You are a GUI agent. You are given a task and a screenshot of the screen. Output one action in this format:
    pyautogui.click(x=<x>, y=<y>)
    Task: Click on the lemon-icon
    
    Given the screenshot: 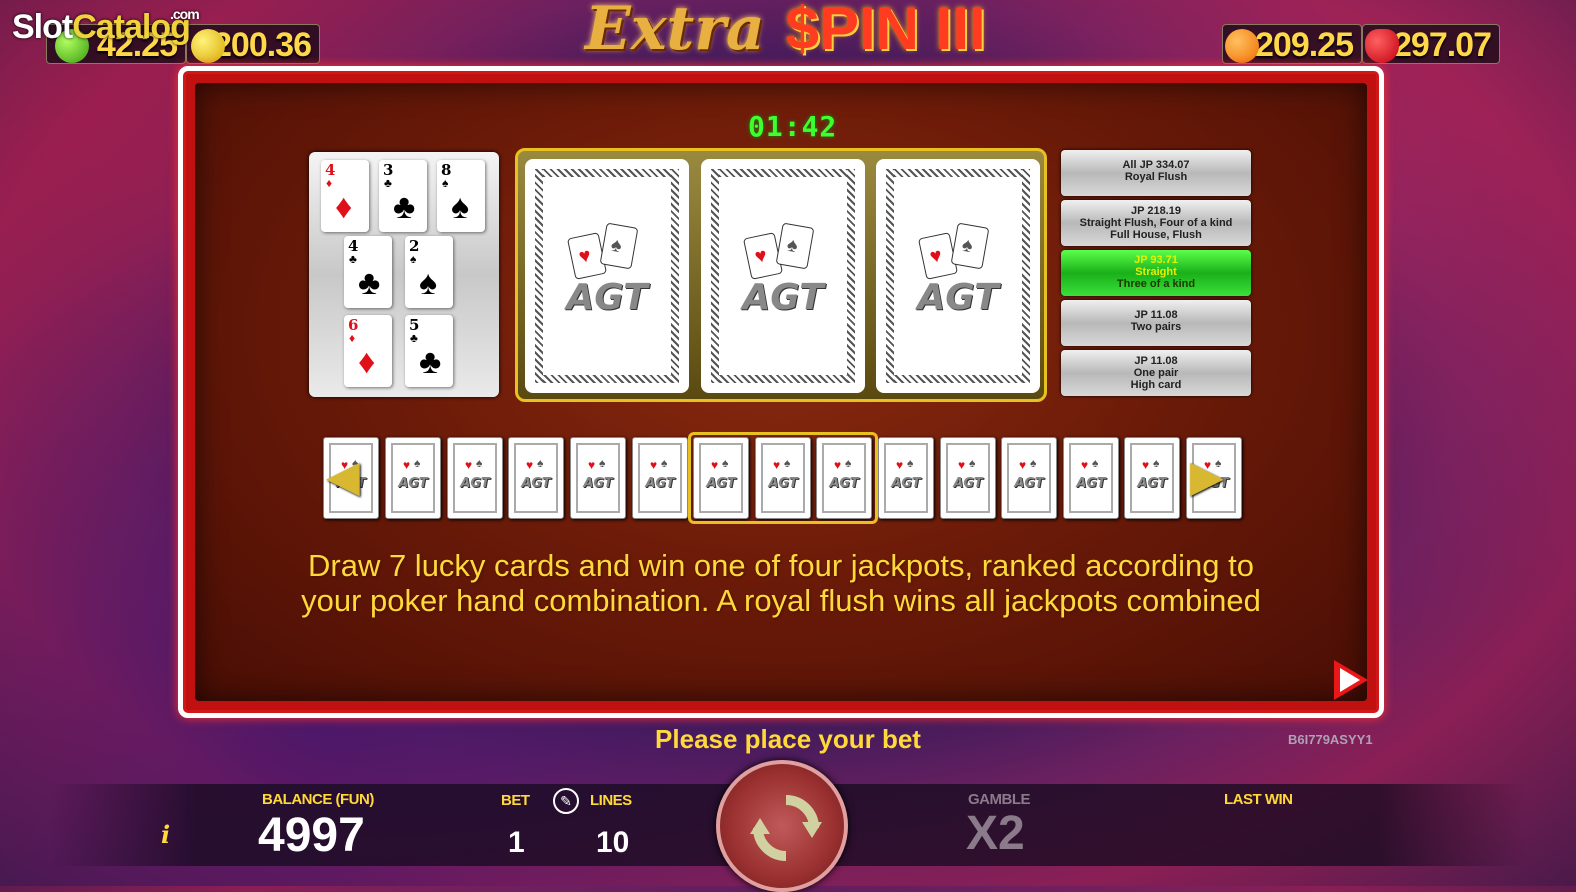 What is the action you would take?
    pyautogui.click(x=208, y=46)
    